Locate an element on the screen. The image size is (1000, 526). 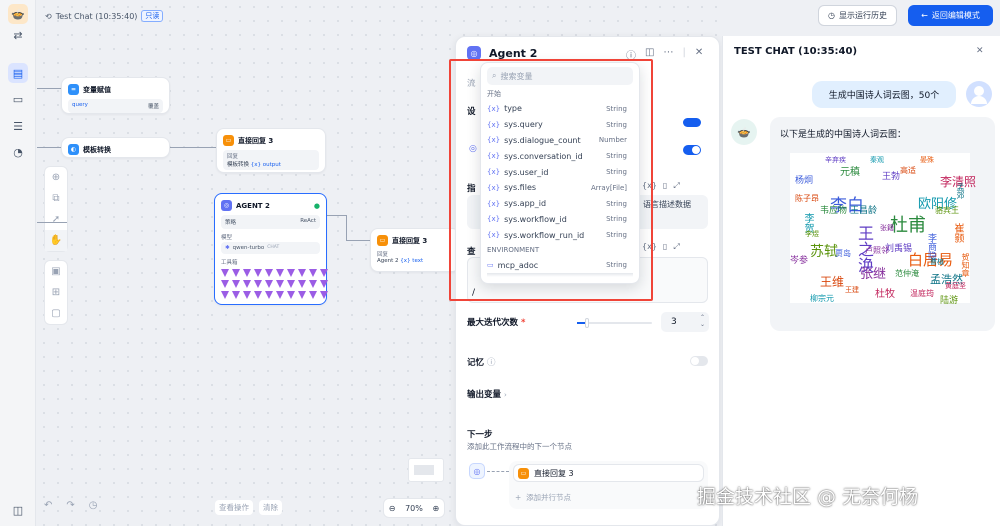
cloud-word: 杜甫 is located at coordinates (908, 225).